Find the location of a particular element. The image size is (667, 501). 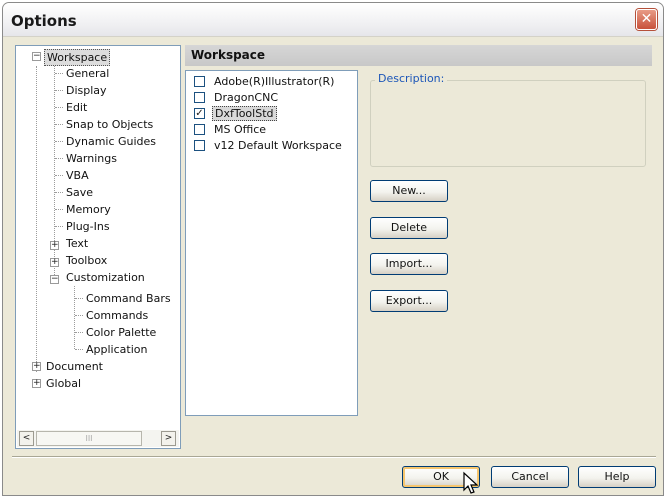

close-button: ✕ is located at coordinates (646, 19).